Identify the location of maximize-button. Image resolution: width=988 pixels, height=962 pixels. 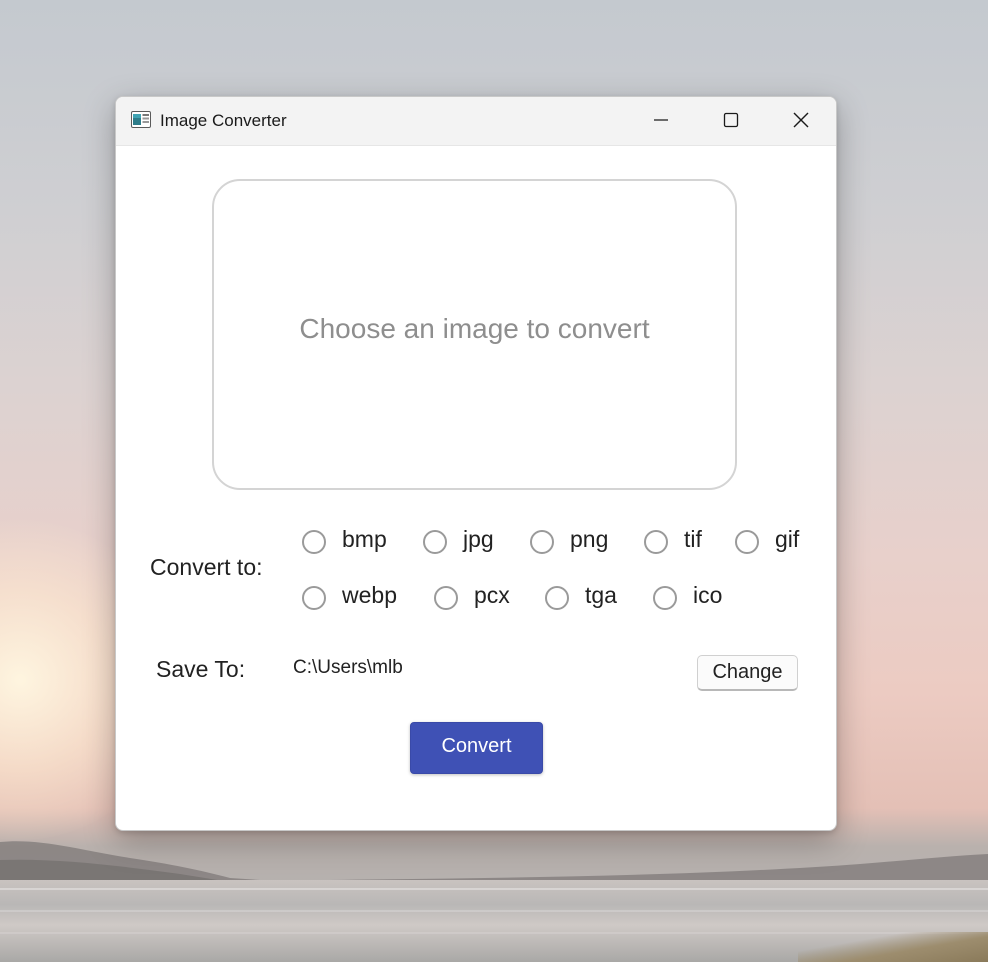
(731, 120).